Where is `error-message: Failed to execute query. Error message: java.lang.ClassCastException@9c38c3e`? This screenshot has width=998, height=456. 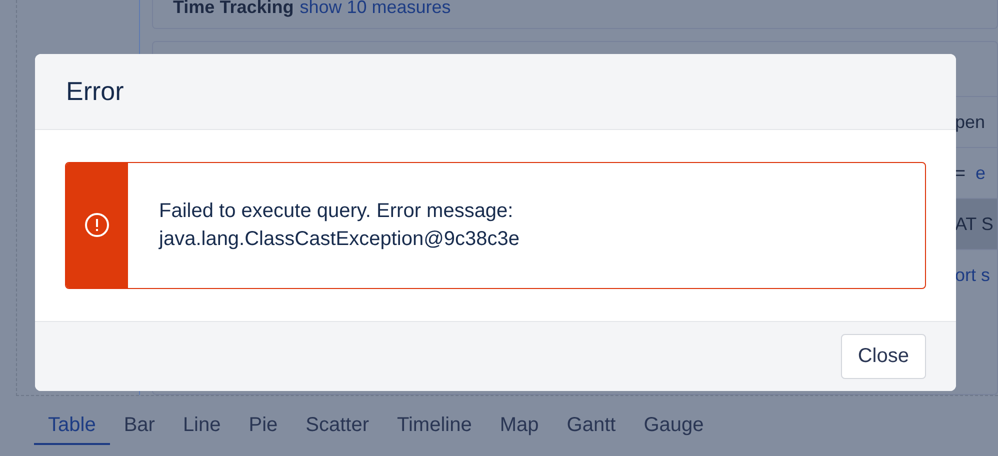 error-message: Failed to execute query. Error message: java.lang.ClassCastException@9c38c3e is located at coordinates (339, 225).